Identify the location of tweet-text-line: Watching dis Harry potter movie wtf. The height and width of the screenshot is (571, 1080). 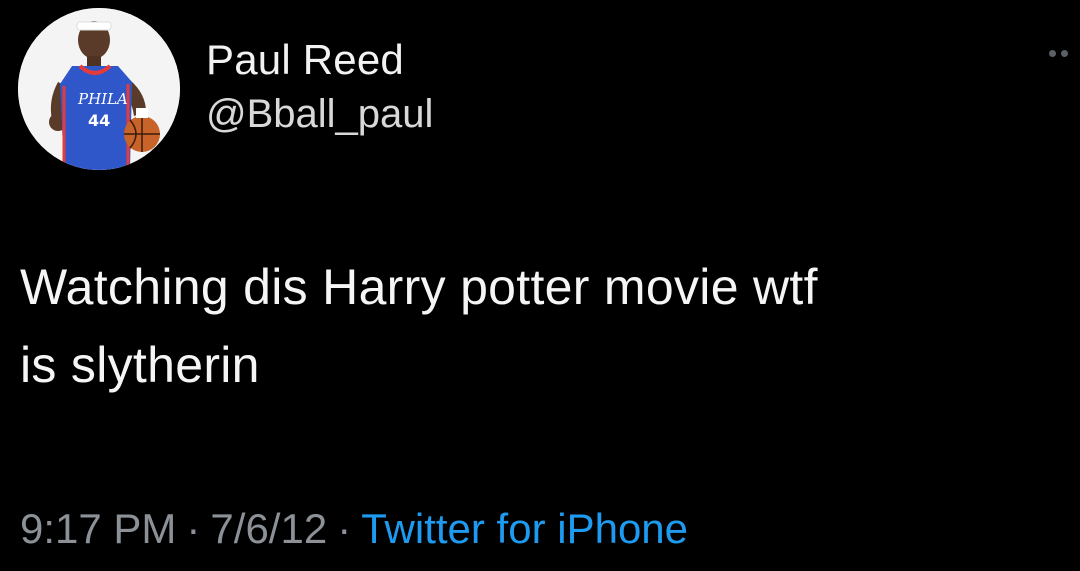
(419, 287).